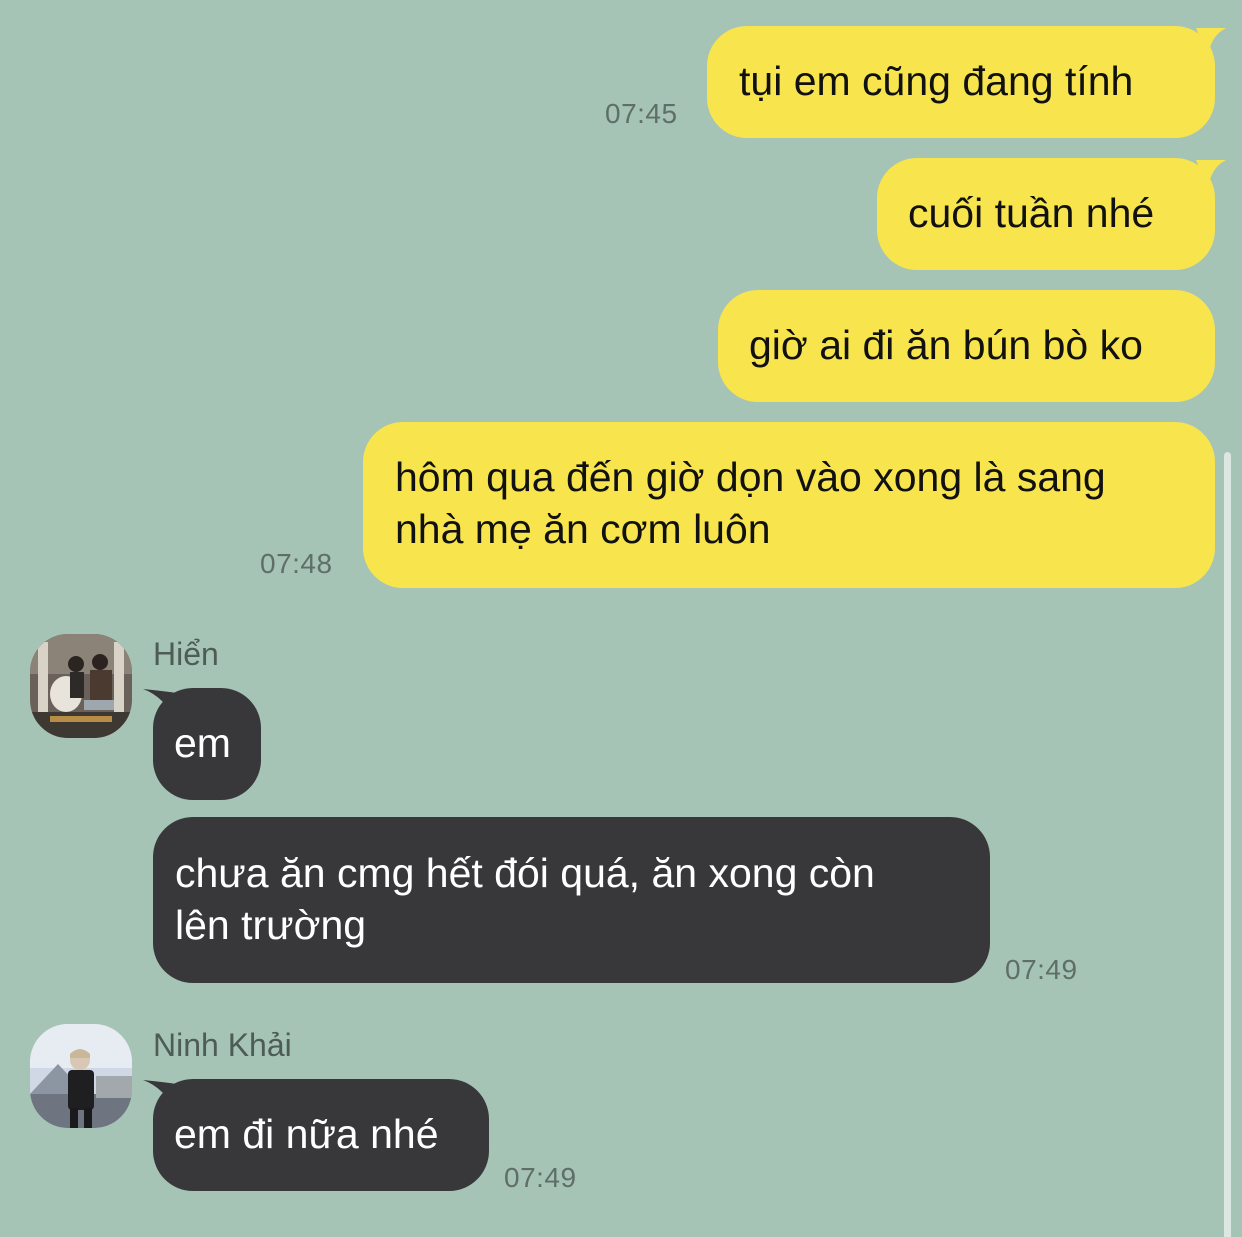 The height and width of the screenshot is (1237, 1242). Describe the element at coordinates (1031, 213) in the screenshot. I see `message-text: cuối tuần nhé` at that location.